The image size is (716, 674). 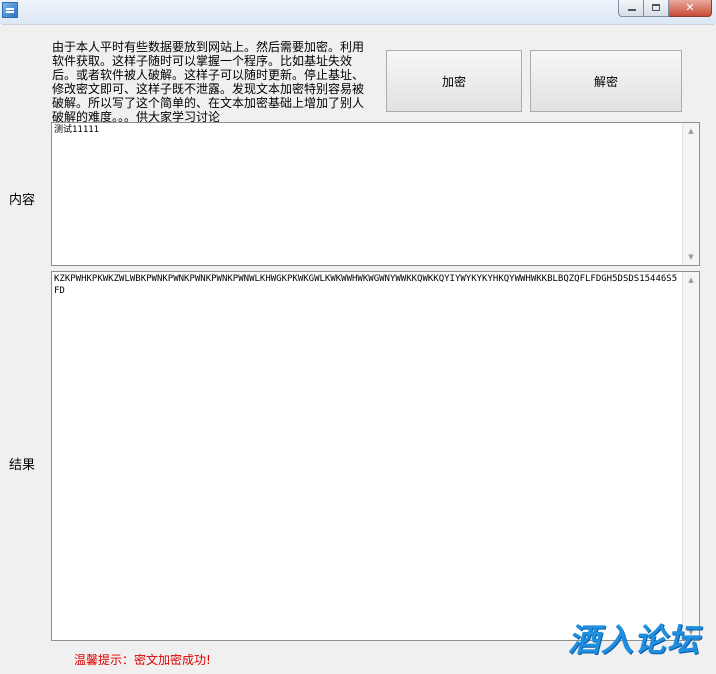 I want to click on encrypt-button: 加密, so click(x=454, y=81).